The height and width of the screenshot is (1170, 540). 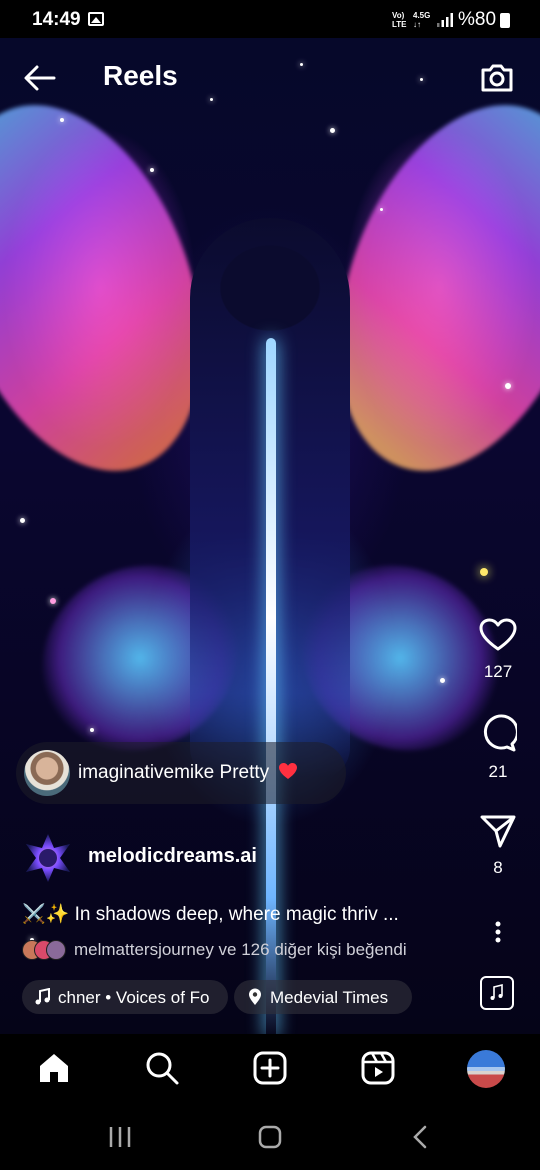 What do you see at coordinates (498, 733) in the screenshot?
I see `comment-icon` at bounding box center [498, 733].